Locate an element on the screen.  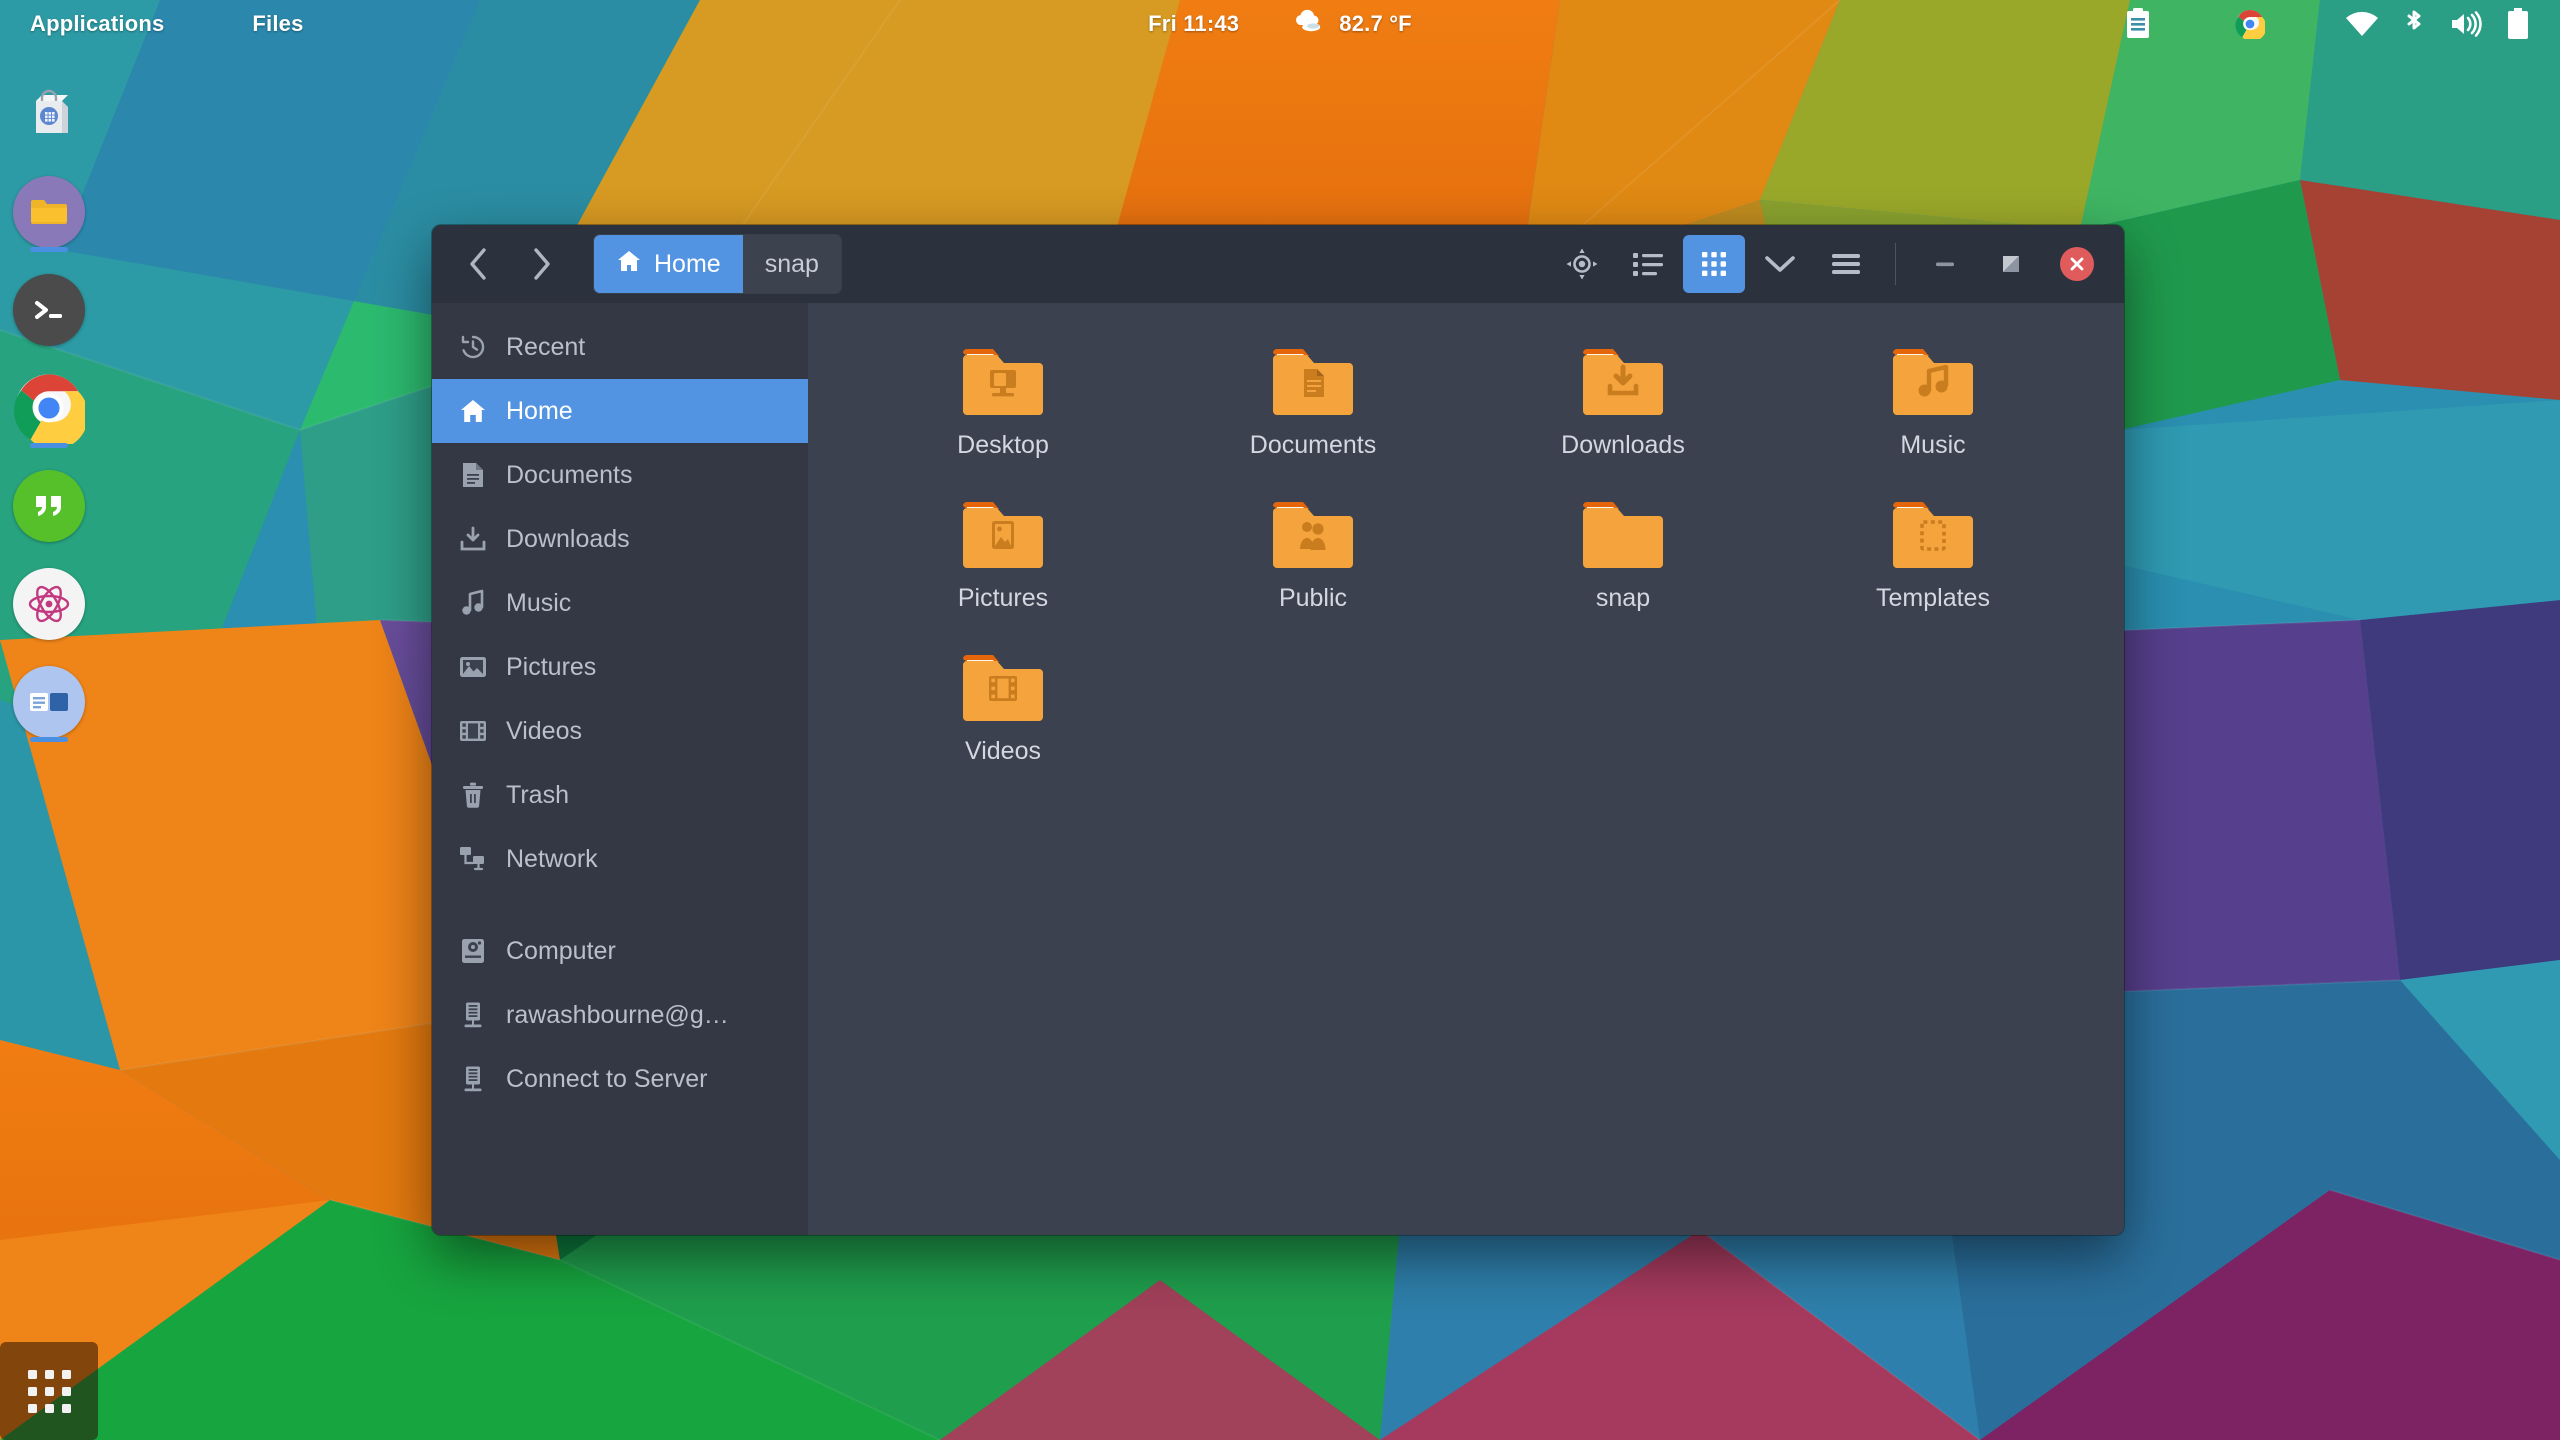
maximize-button is located at coordinates (2011, 264).